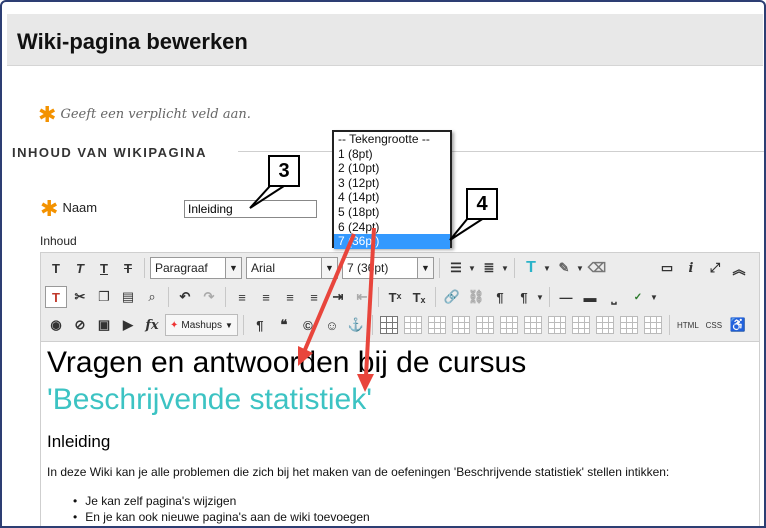 Image resolution: width=766 pixels, height=528 pixels. I want to click on callout-3: 3, so click(284, 171).